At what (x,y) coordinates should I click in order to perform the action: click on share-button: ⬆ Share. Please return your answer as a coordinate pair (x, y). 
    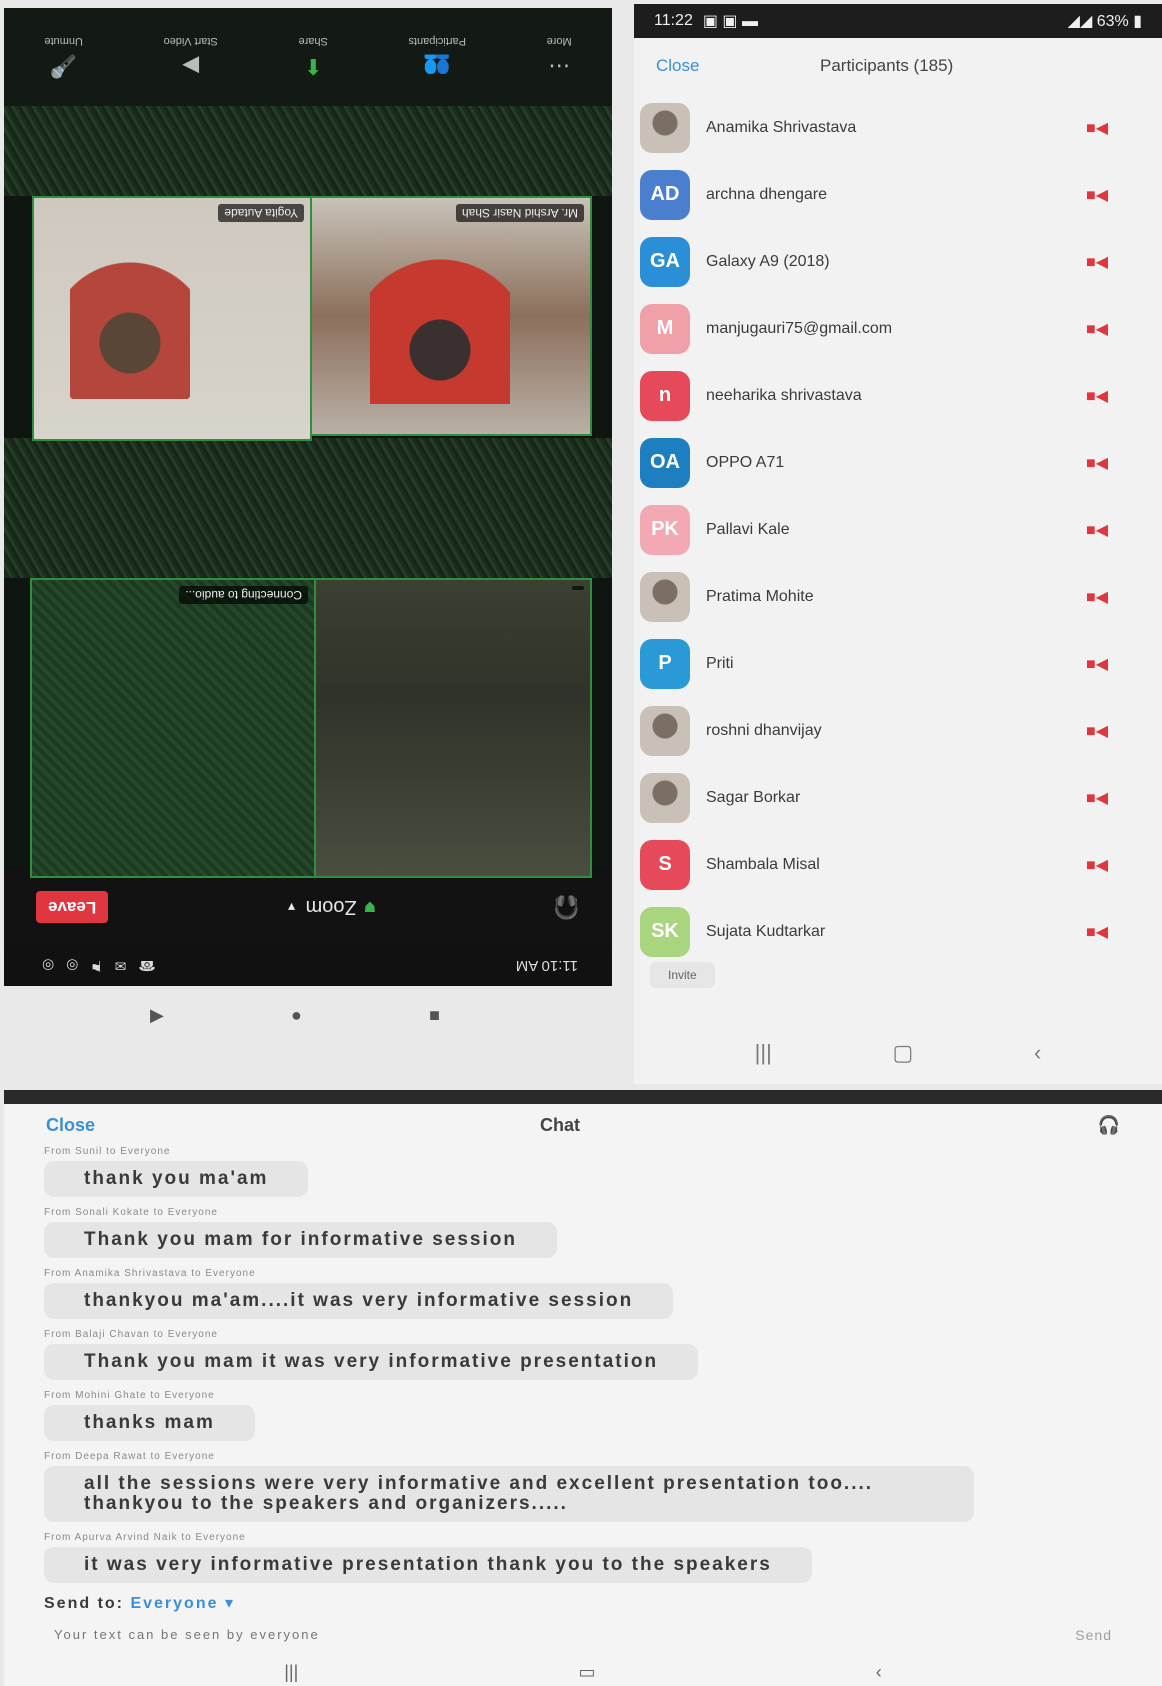
    Looking at the image, I should click on (312, 57).